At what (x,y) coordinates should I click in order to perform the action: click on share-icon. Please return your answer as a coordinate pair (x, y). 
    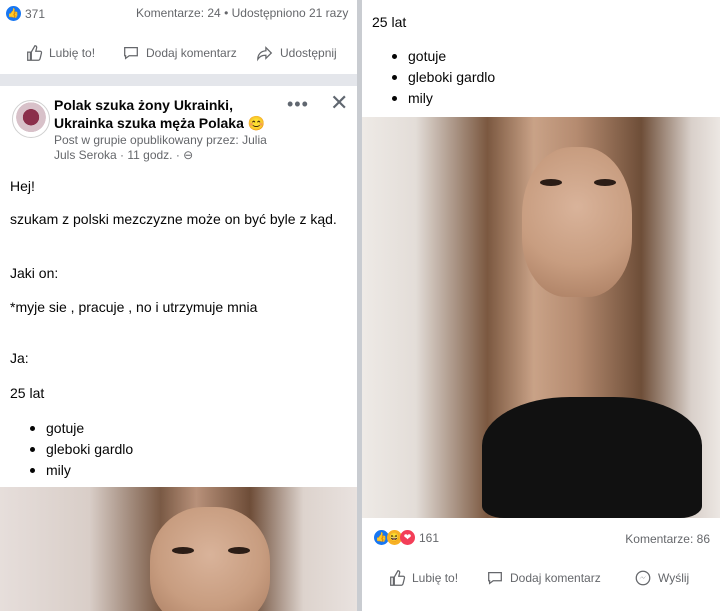
    Looking at the image, I should click on (265, 54).